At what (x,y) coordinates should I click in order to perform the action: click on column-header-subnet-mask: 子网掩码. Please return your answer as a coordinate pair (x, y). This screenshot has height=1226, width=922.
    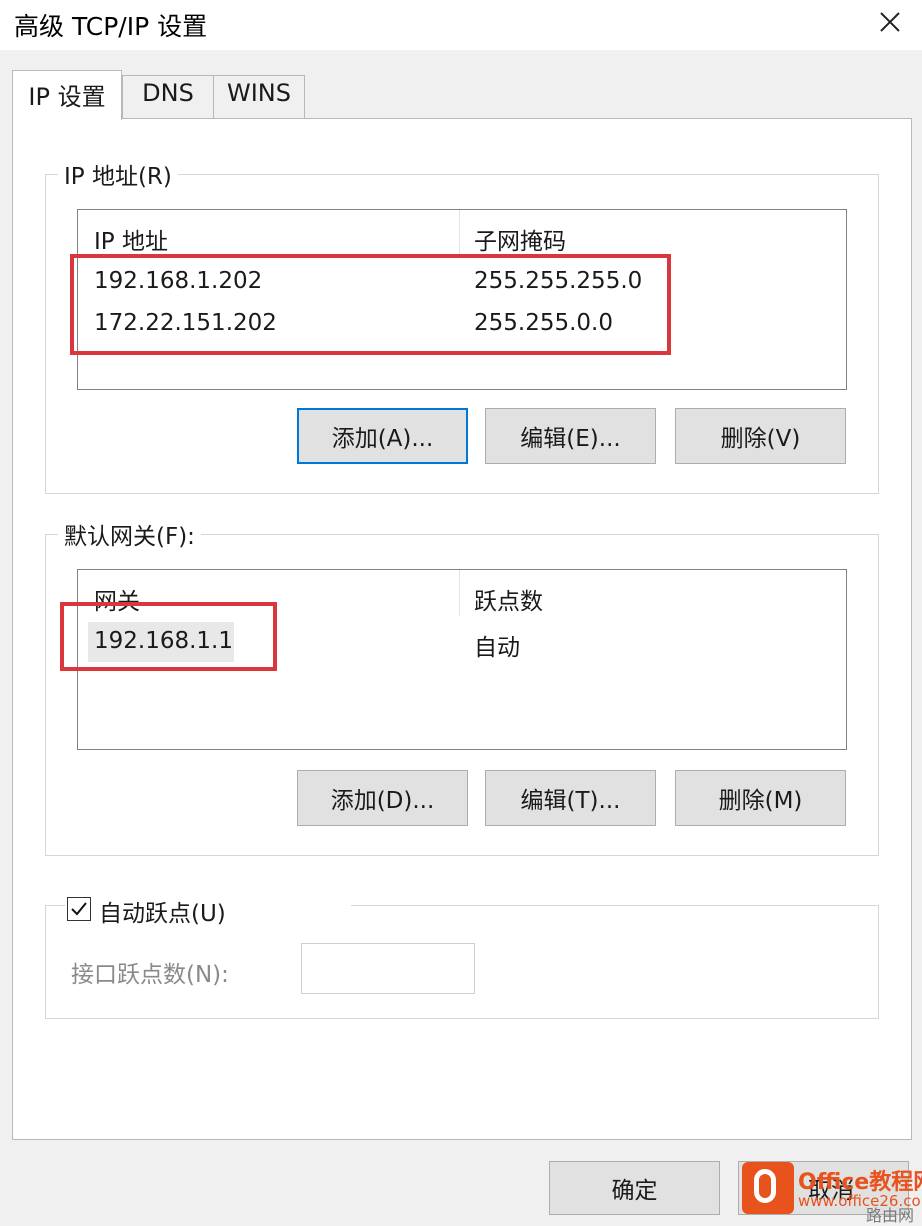
    Looking at the image, I should click on (520, 239).